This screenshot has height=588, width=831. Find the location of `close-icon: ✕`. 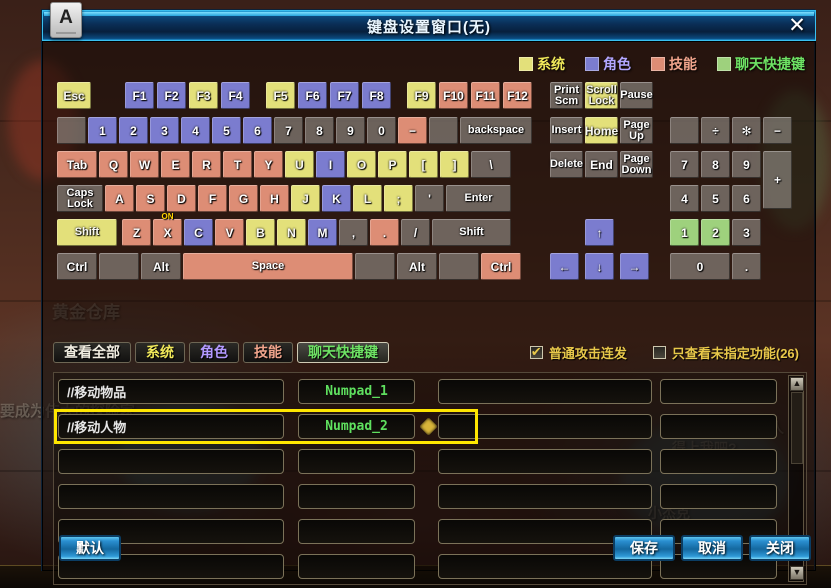

close-icon: ✕ is located at coordinates (797, 26).